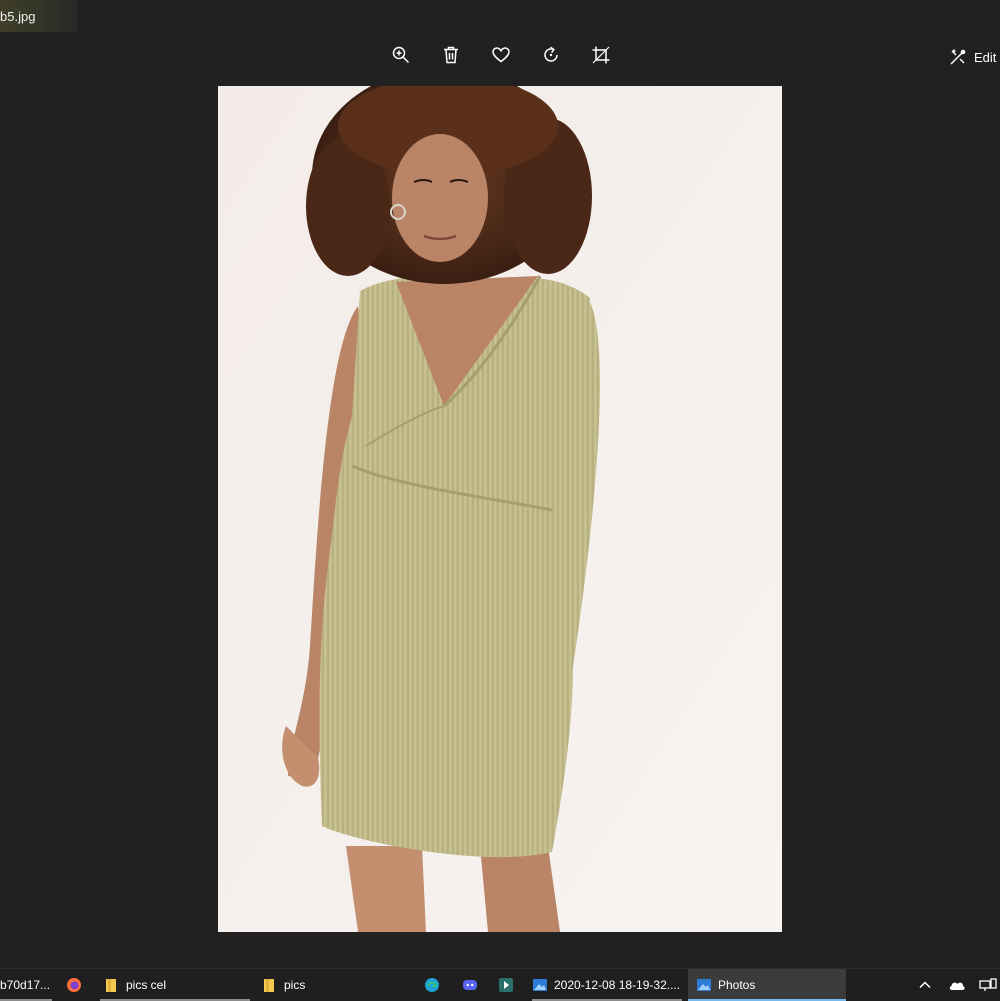 The image size is (1000, 1001). I want to click on taskbar-item-edge, so click(434, 985).